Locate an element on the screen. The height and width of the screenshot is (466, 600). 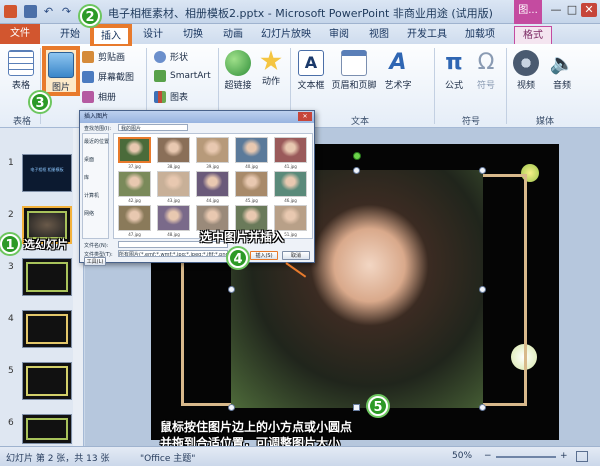
powerpoint-logo-icon is located at coordinates (10, 11).